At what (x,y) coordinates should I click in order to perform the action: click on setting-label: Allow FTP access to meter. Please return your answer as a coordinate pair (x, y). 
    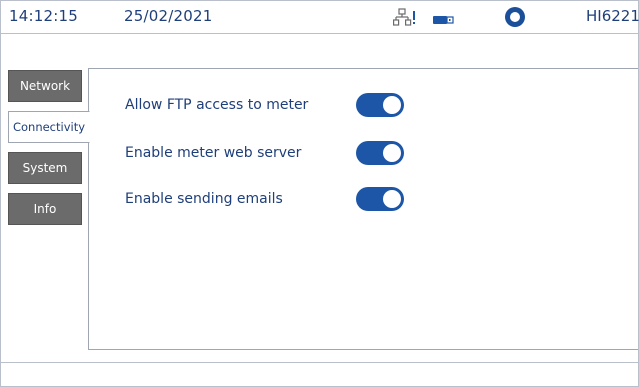
    Looking at the image, I should click on (217, 105).